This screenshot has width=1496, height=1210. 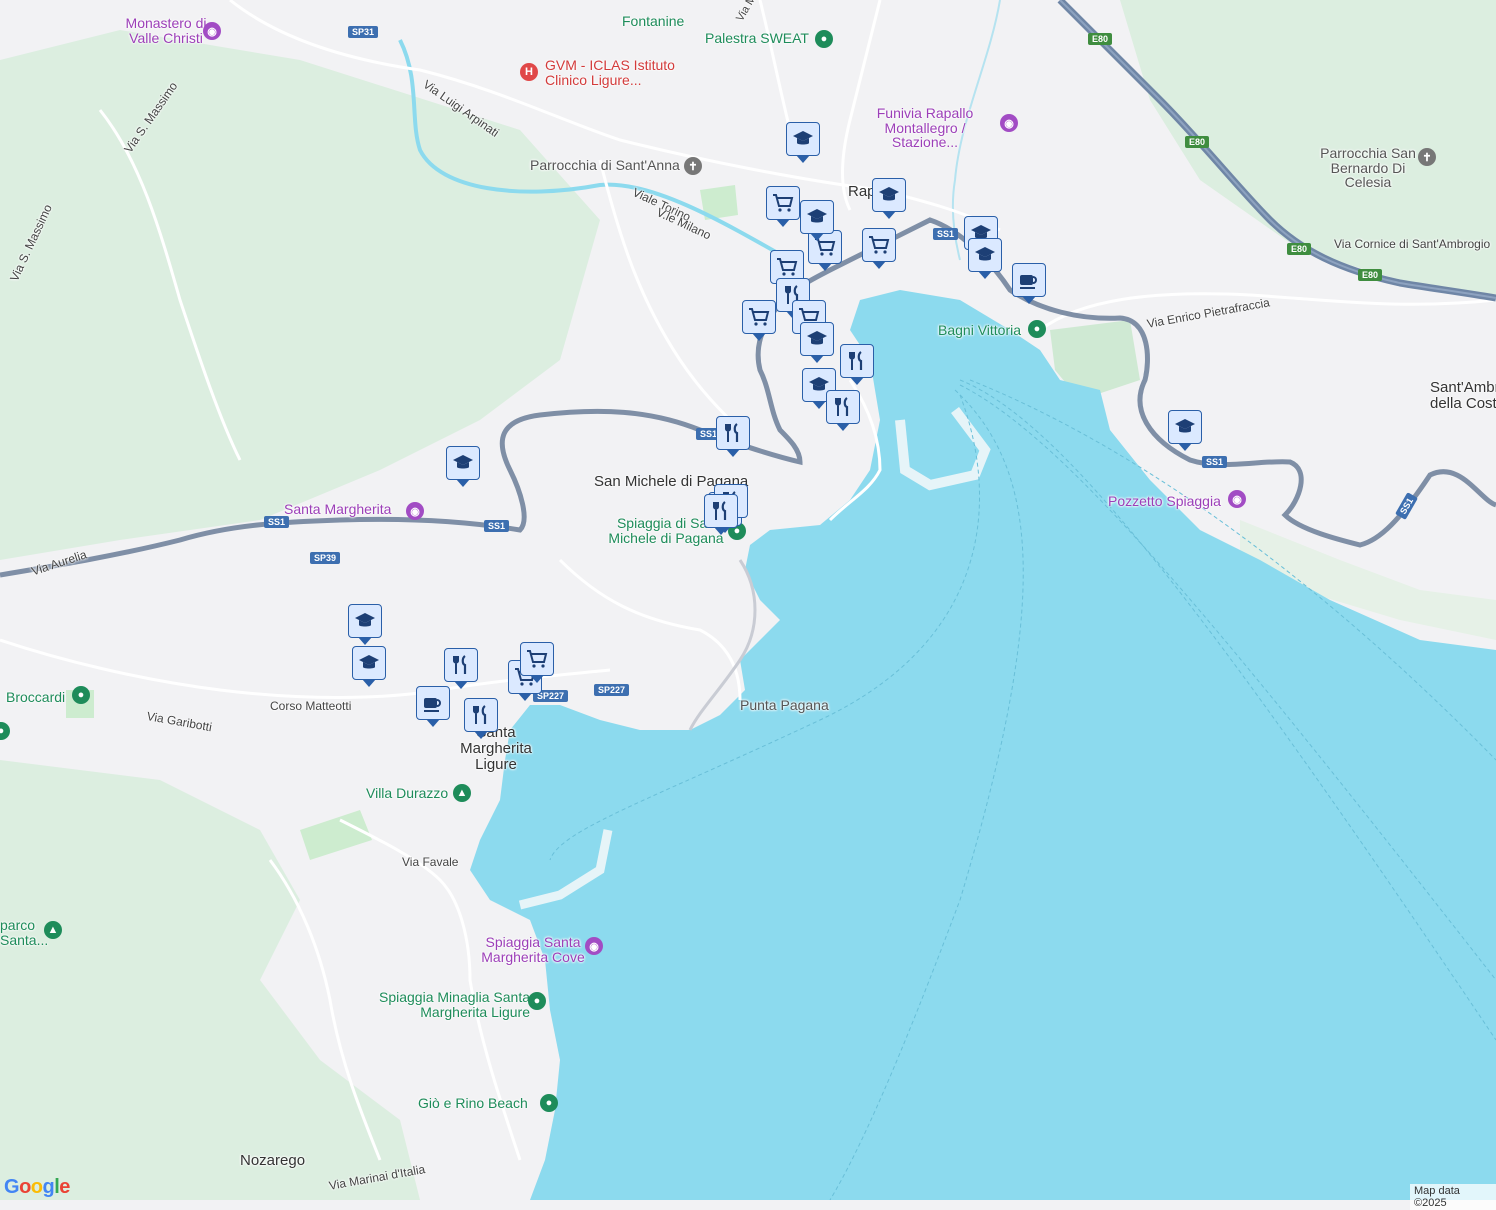 I want to click on road-label-corso-matteotti: Corso Matteotti, so click(x=311, y=706).